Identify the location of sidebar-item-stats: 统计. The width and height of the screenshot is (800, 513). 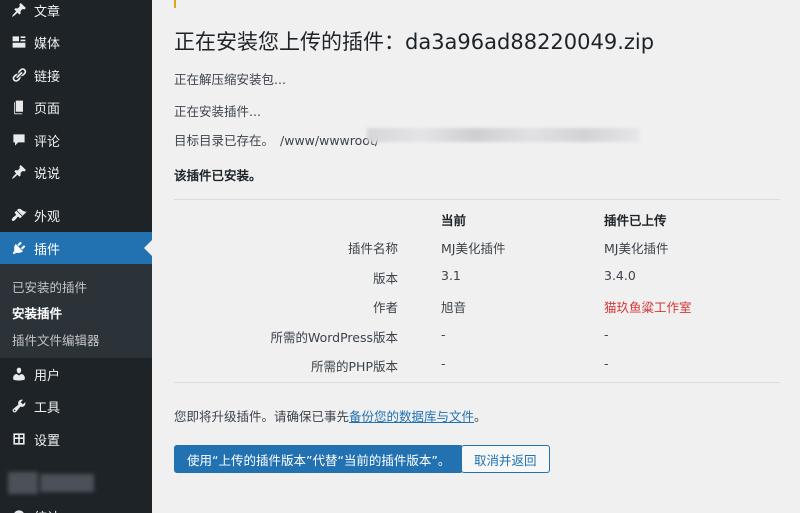
(76, 506).